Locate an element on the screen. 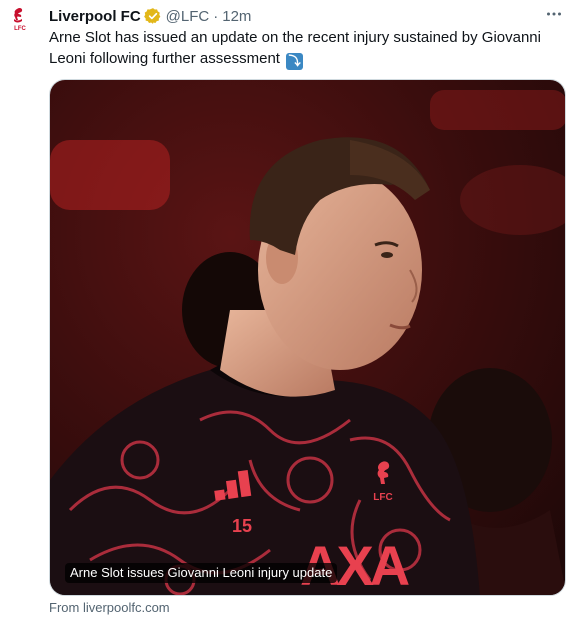 The height and width of the screenshot is (622, 572). shirt-number-text: 15 is located at coordinates (242, 526).